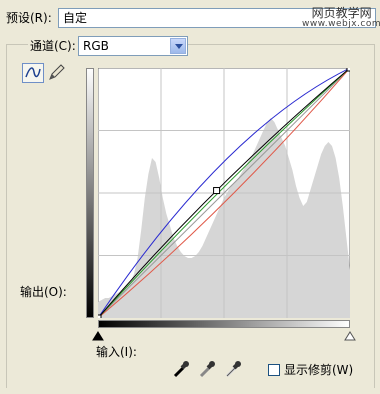 The height and width of the screenshot is (394, 380). What do you see at coordinates (178, 46) in the screenshot?
I see `chevron-down-icon` at bounding box center [178, 46].